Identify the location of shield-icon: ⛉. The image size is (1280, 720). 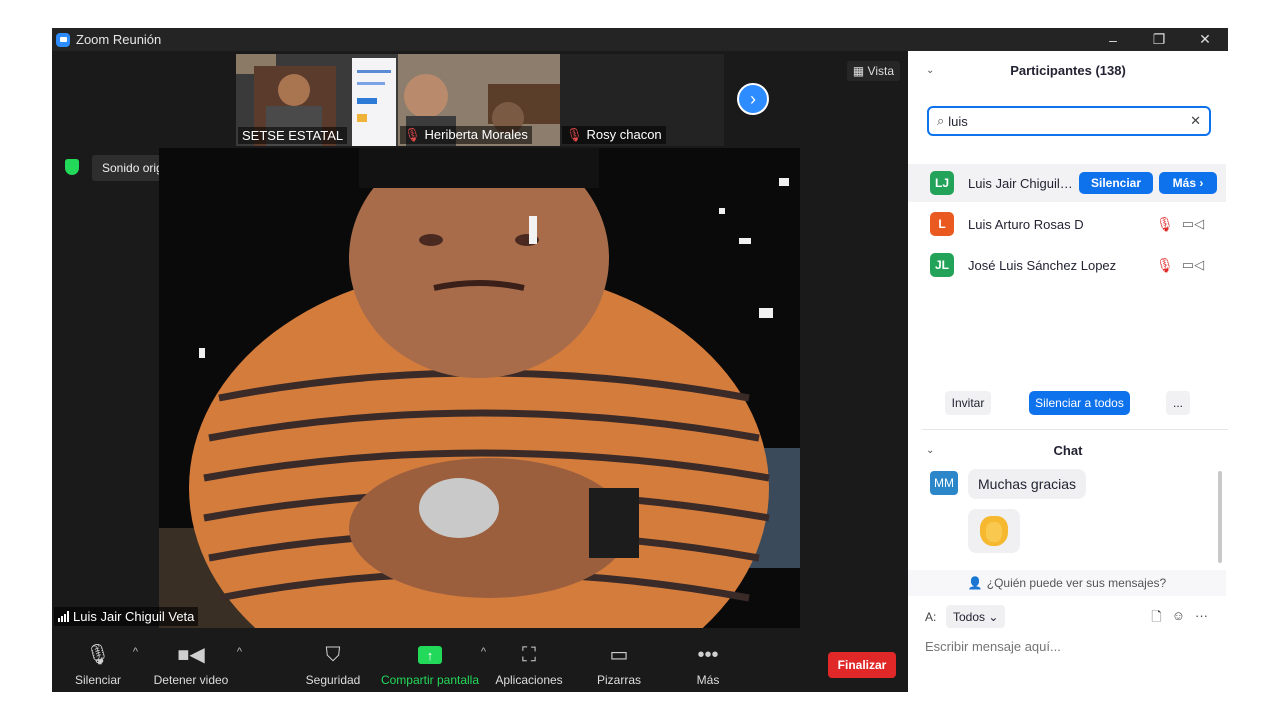
(333, 655).